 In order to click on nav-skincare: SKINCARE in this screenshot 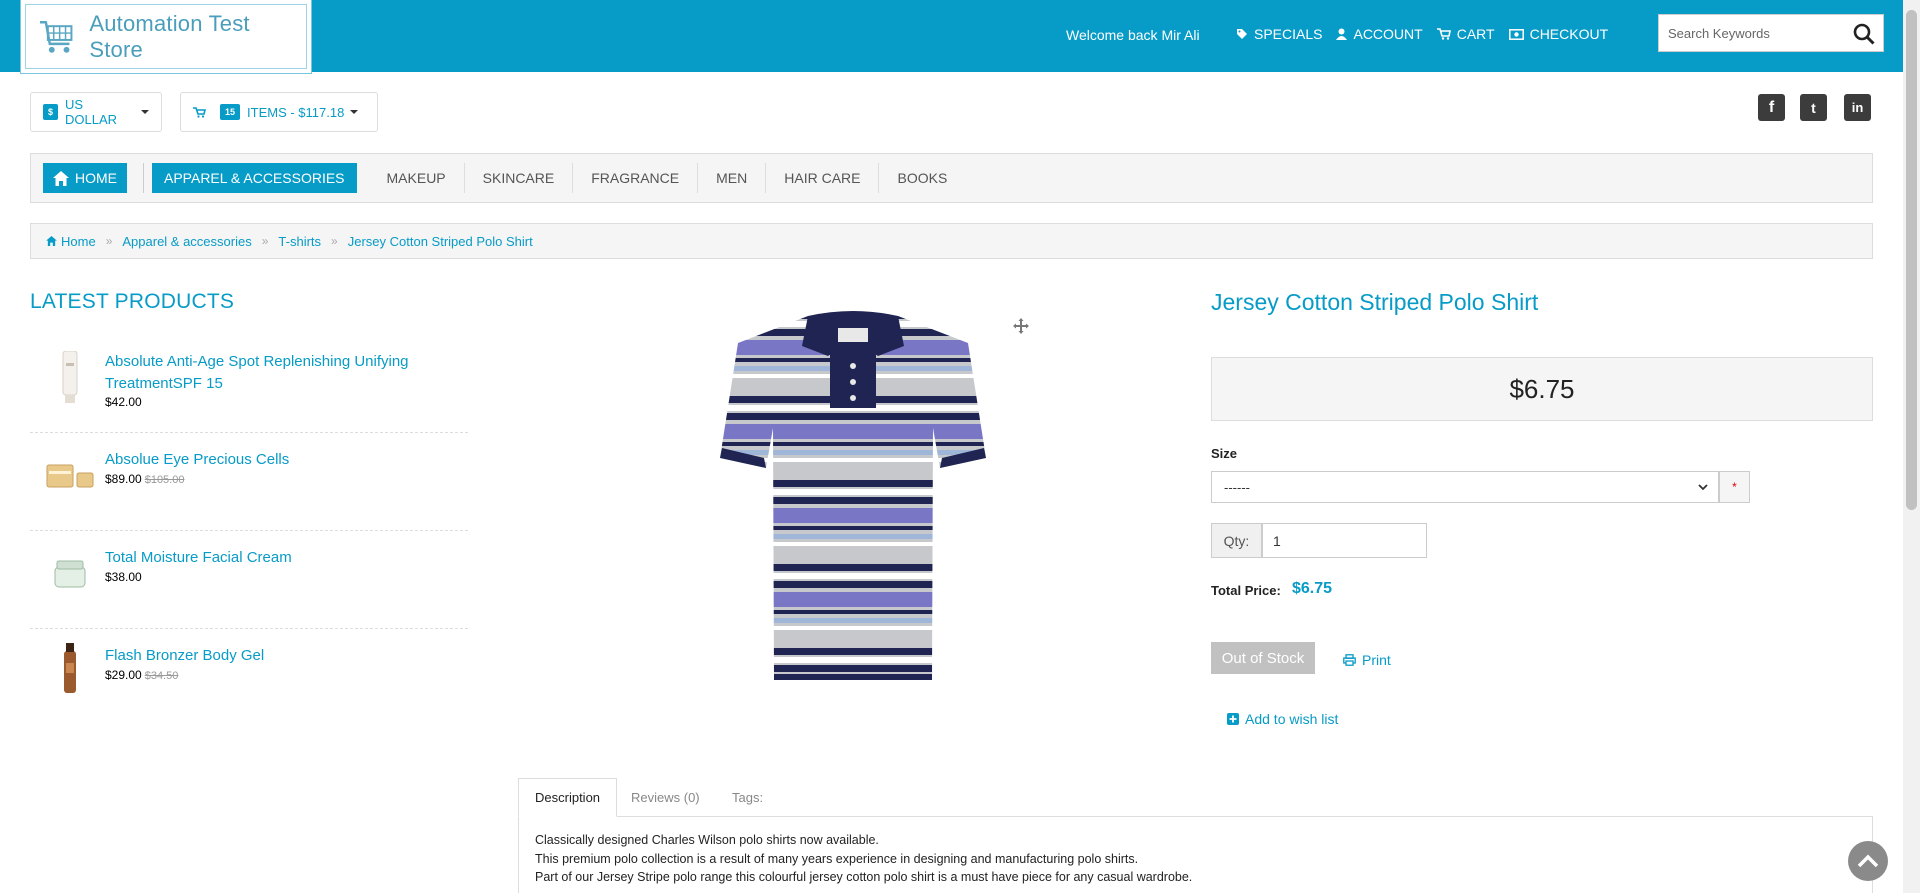, I will do `click(519, 178)`.